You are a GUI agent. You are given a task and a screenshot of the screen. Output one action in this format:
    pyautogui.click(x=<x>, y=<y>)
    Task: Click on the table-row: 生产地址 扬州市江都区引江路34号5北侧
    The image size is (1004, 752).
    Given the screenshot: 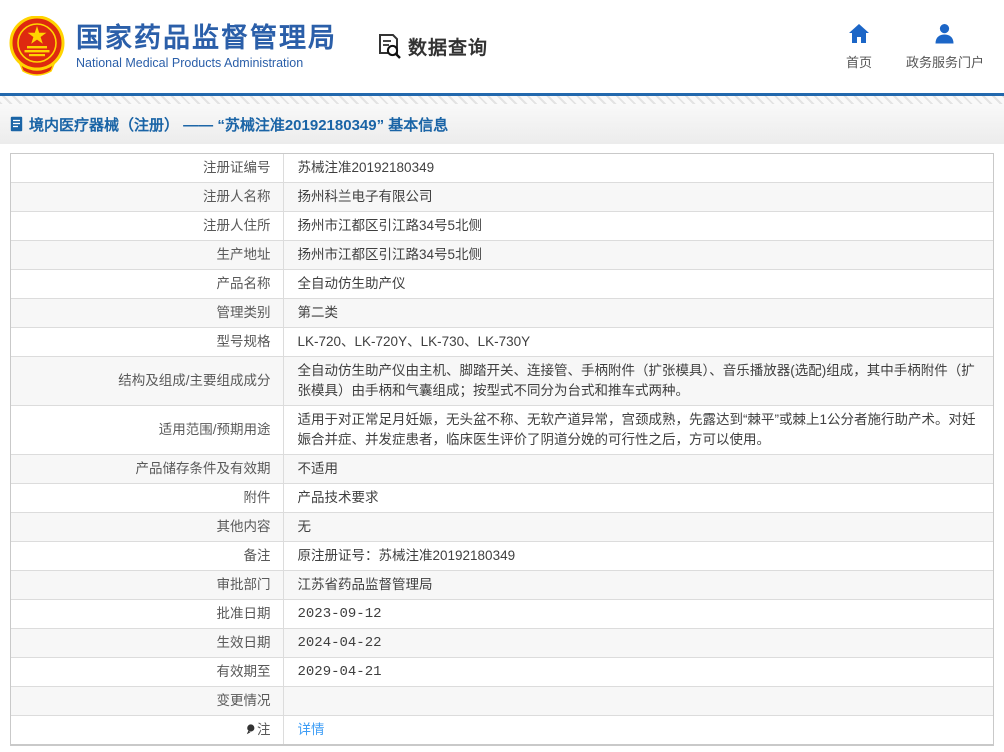 What is the action you would take?
    pyautogui.click(x=502, y=255)
    